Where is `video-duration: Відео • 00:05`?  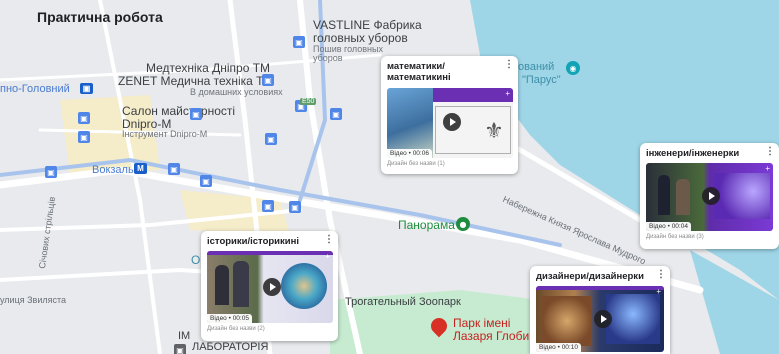
video-duration: Відео • 00:05 is located at coordinates (229, 319).